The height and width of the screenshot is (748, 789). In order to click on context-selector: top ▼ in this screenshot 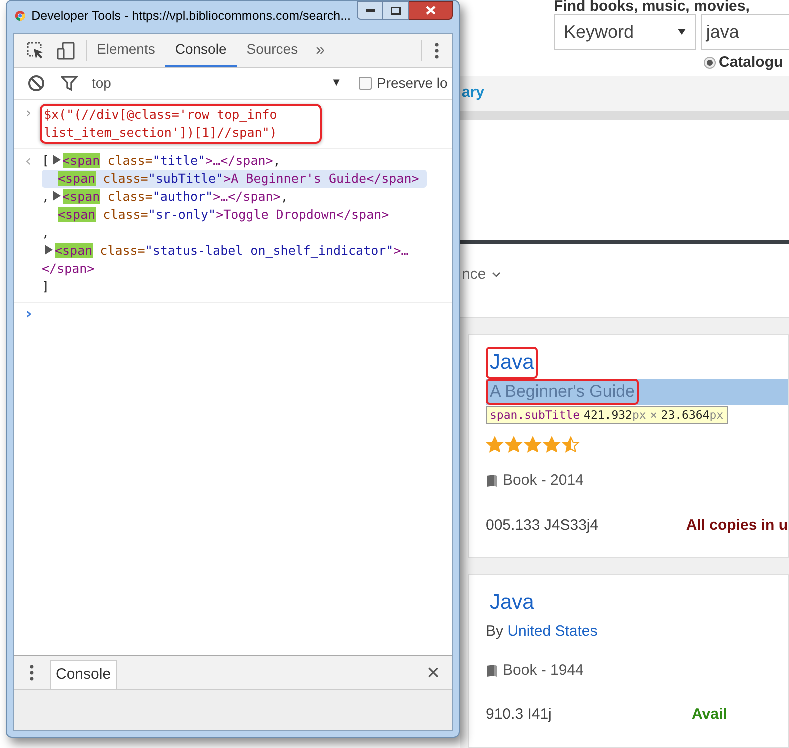, I will do `click(217, 83)`.